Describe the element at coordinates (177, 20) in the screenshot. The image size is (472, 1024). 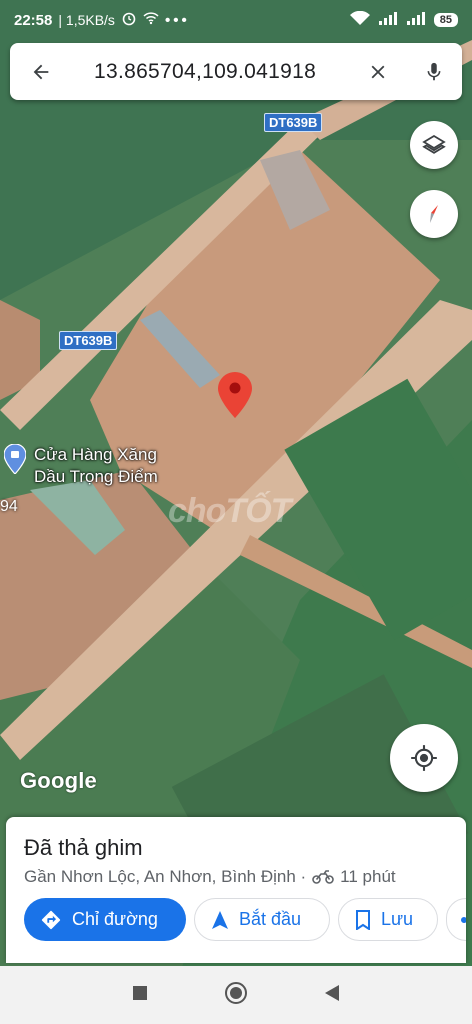
I see `more-notifications-icon: •••` at that location.